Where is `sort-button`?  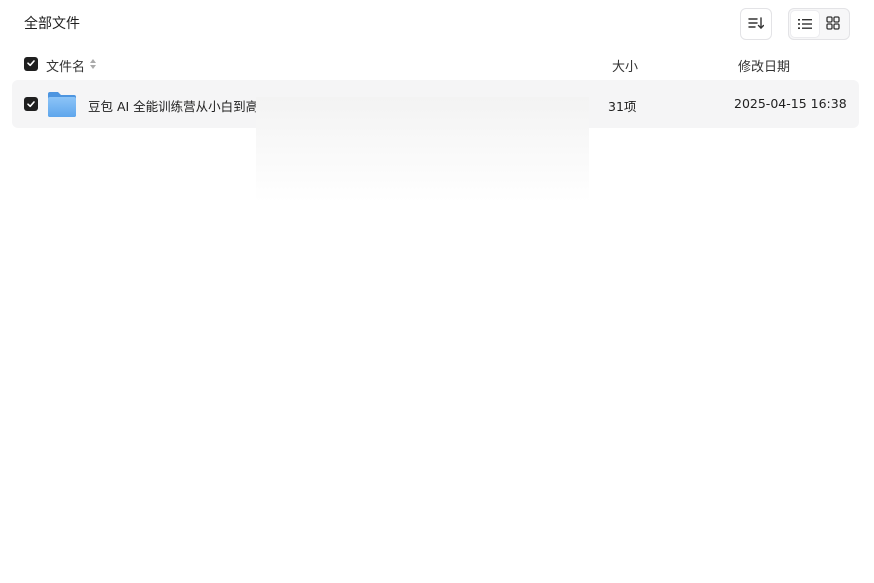
sort-button is located at coordinates (756, 24).